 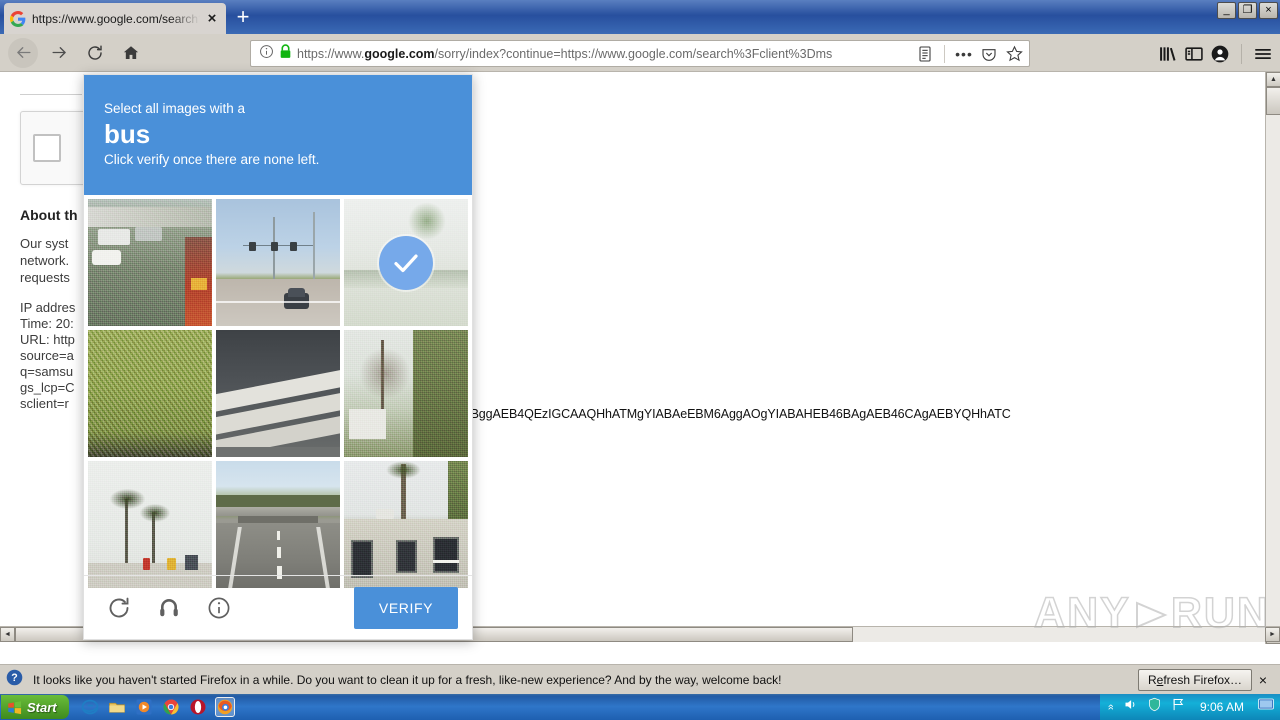 I want to click on security-shield-icon, so click(x=1154, y=707).